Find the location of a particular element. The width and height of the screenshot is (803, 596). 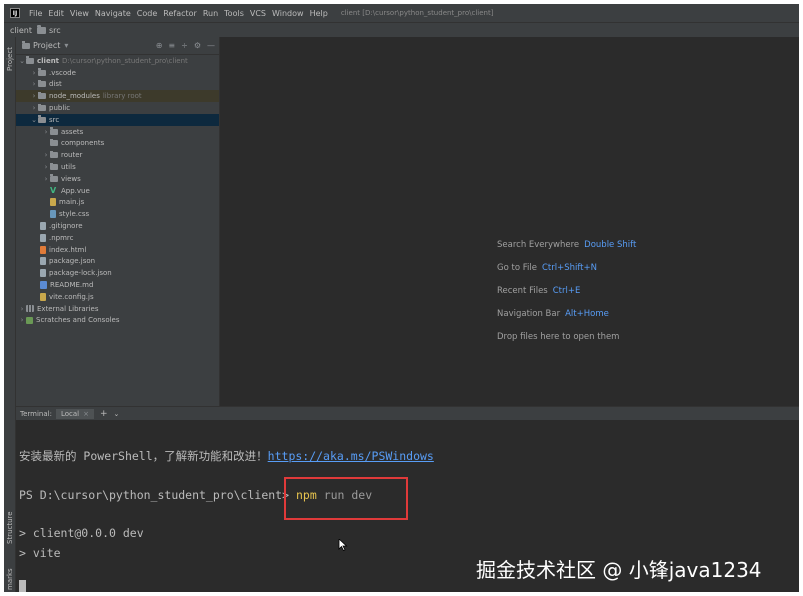

menu-help: Help is located at coordinates (319, 13).